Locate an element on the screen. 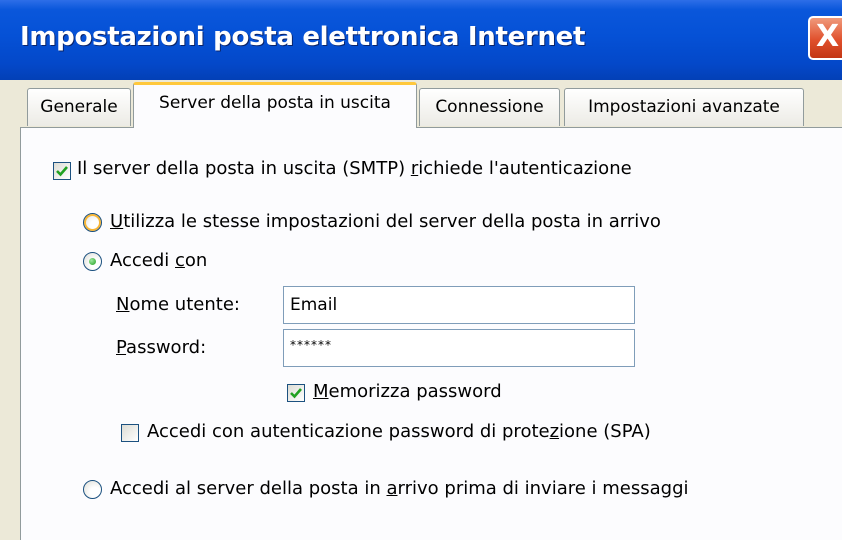 The width and height of the screenshot is (842, 540). tab-generale: Generale is located at coordinates (79, 107).